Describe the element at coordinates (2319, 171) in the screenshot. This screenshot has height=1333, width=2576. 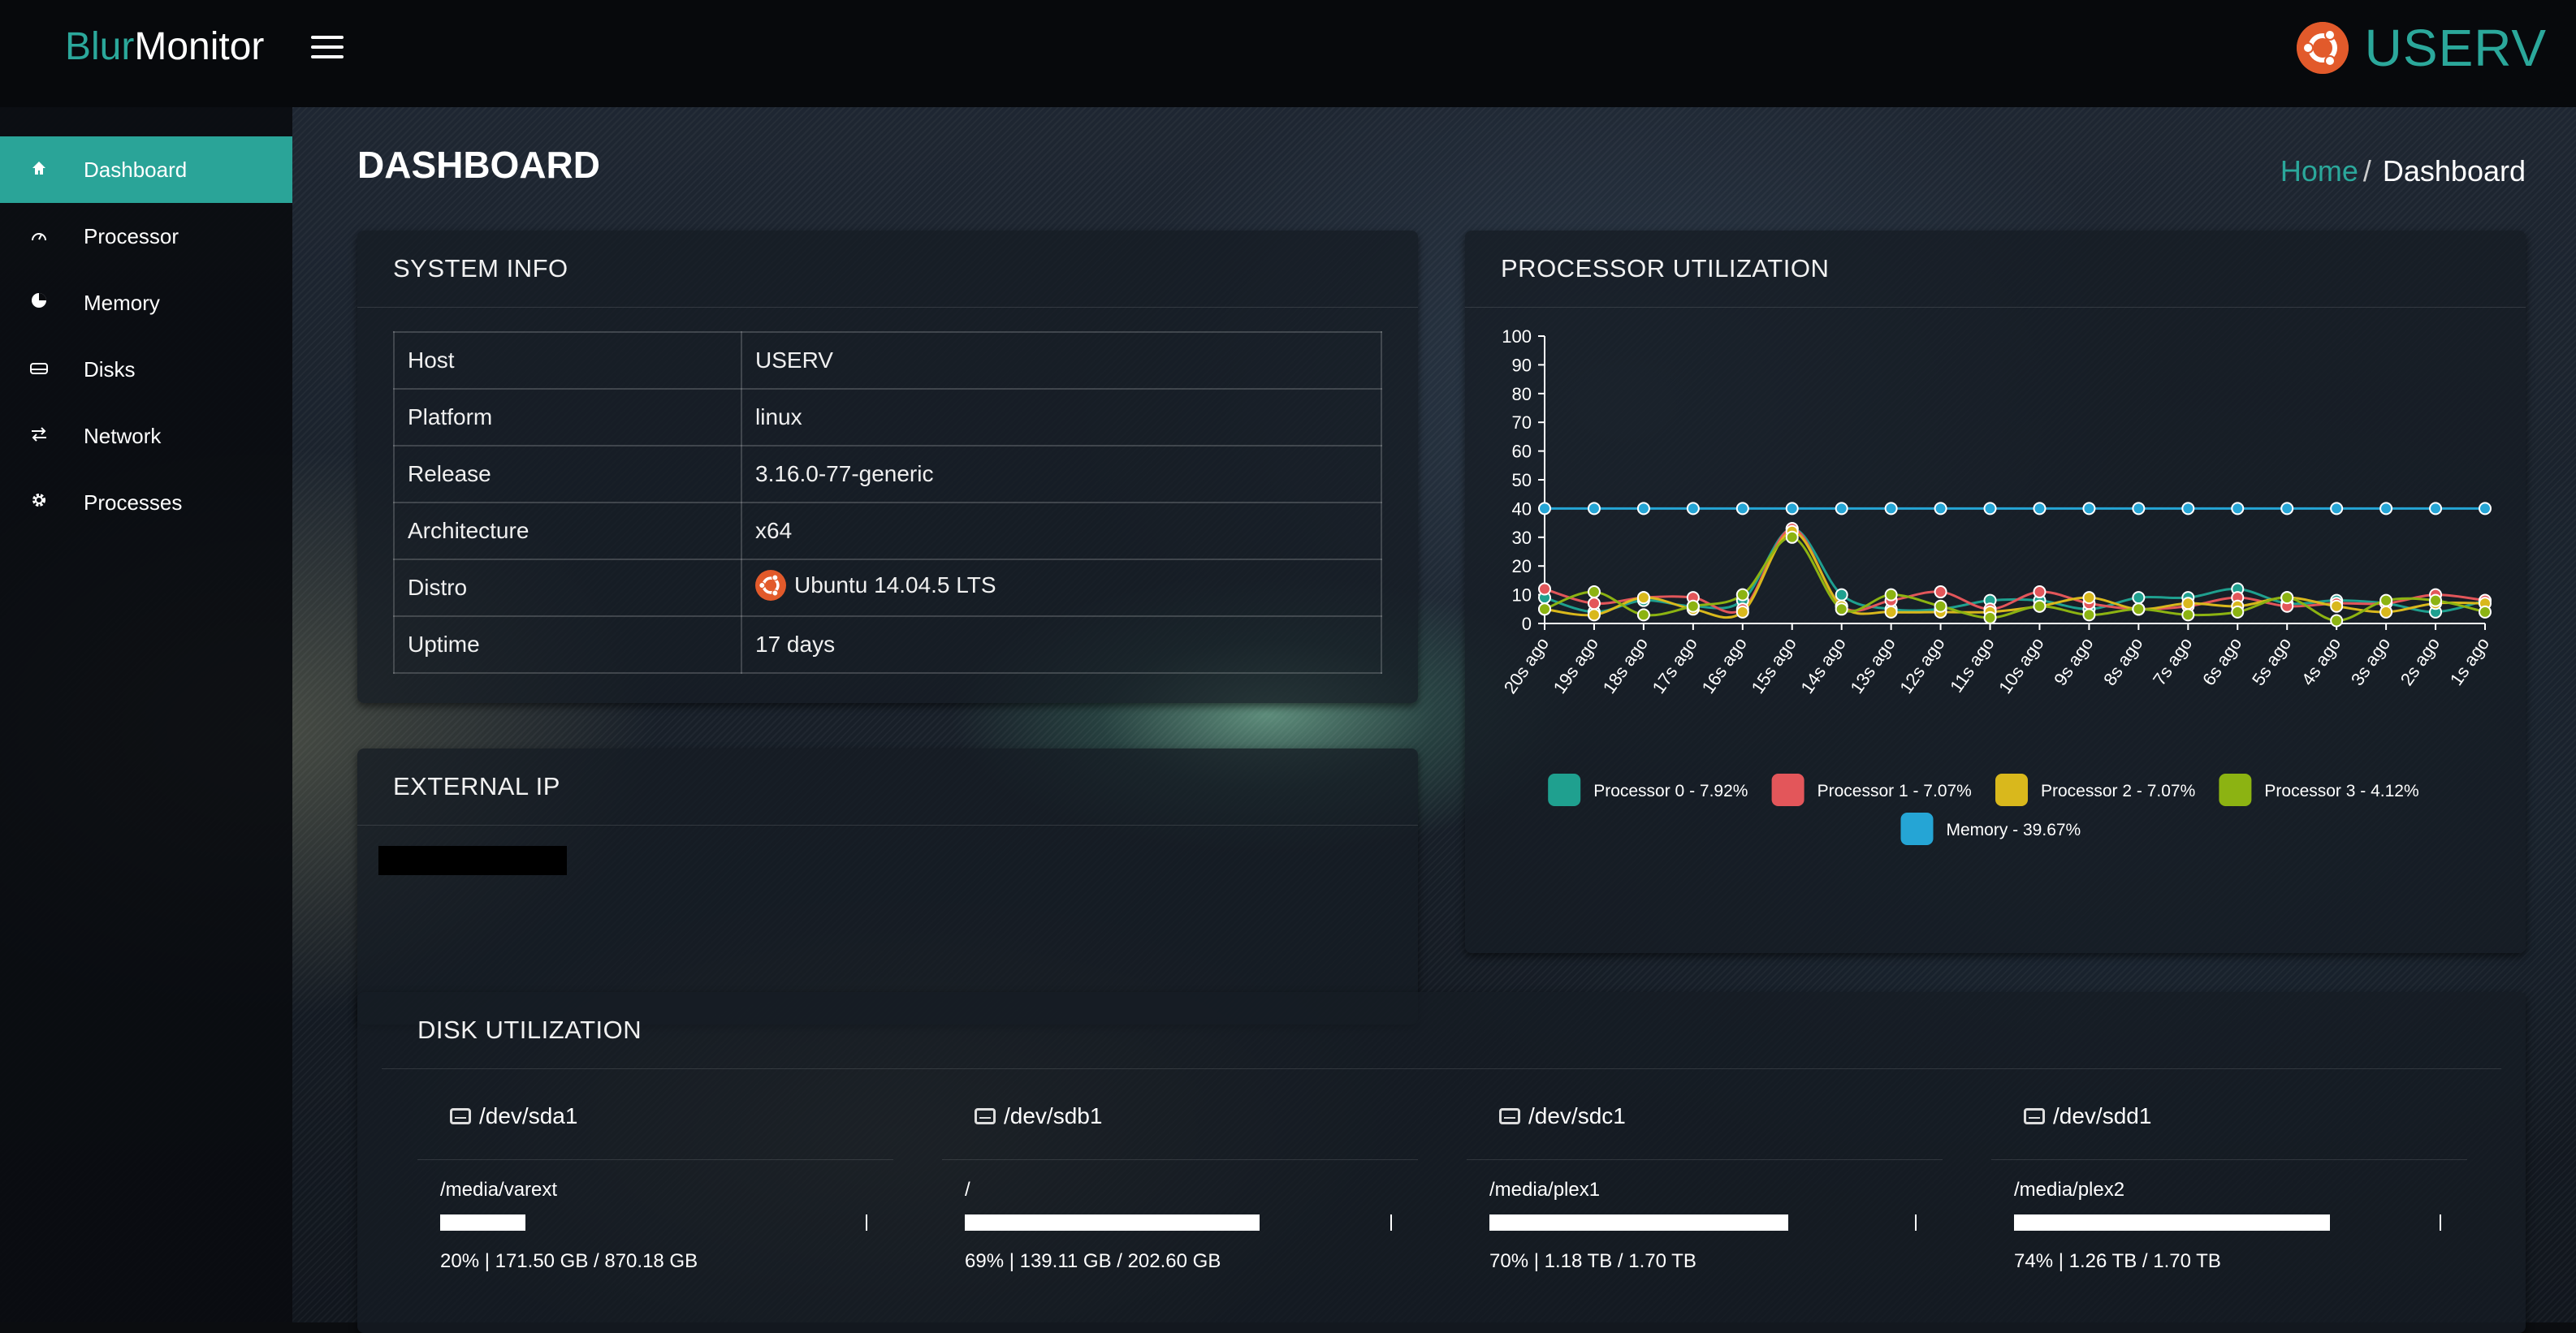
I see `breadcrumb-home-link: Home` at that location.